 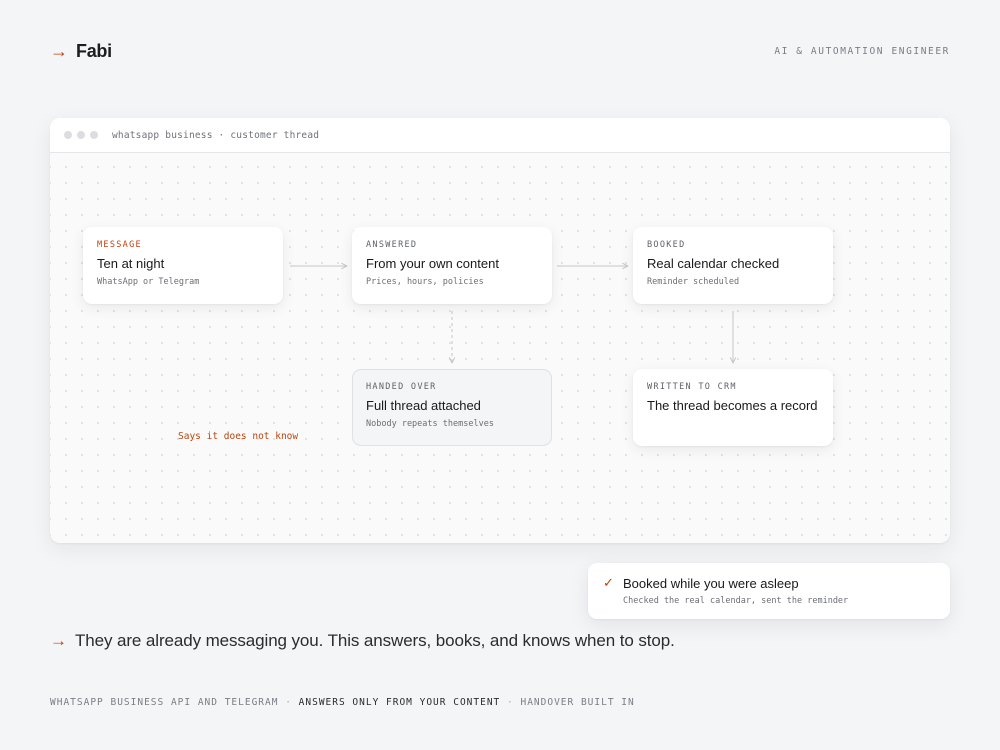 What do you see at coordinates (666, 245) in the screenshot?
I see `node-tag: BOOKED` at bounding box center [666, 245].